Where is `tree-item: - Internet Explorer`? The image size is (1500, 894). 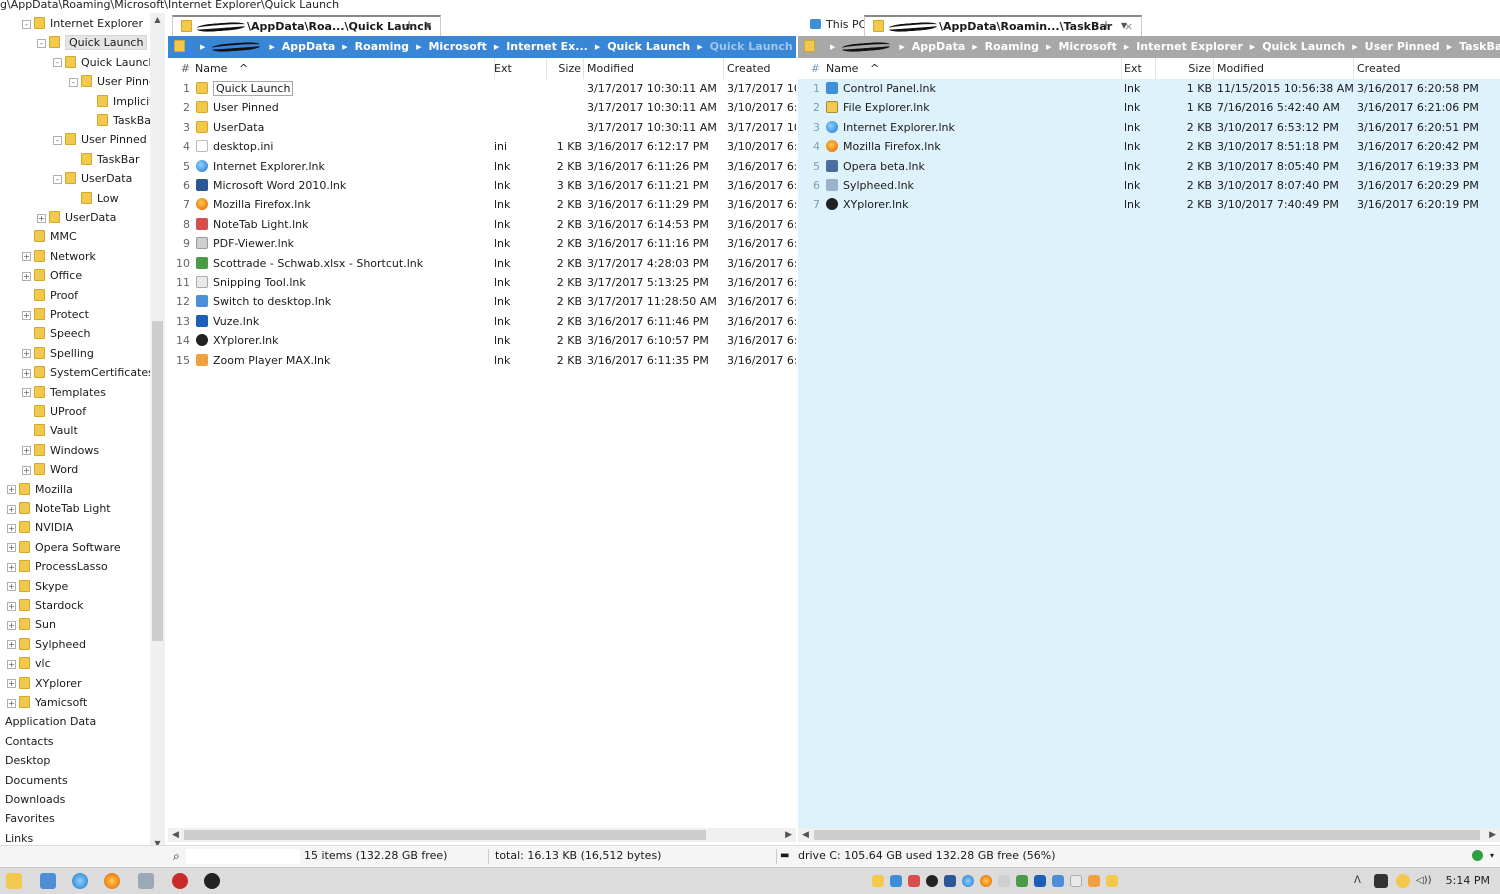 tree-item: - Internet Explorer is located at coordinates (82, 23).